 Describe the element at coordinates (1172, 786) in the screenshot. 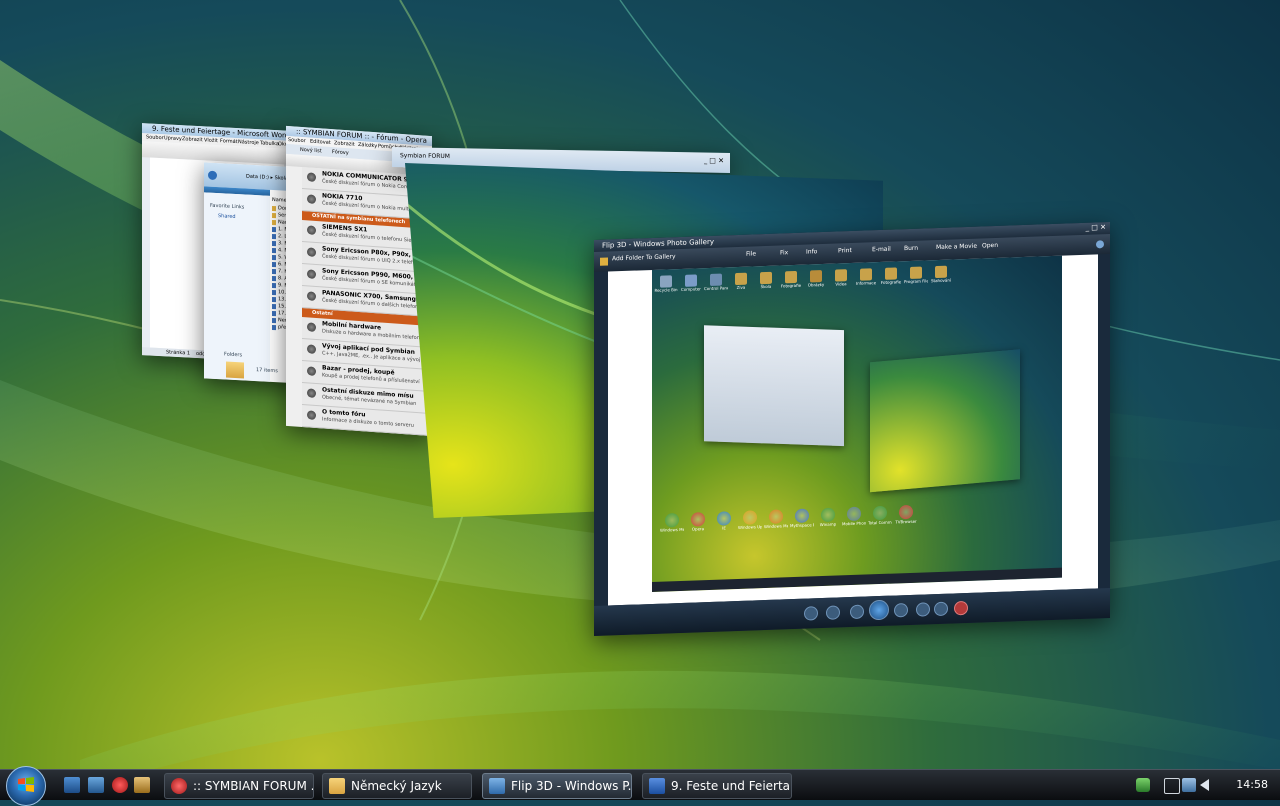

I see `safely-remove-icon` at that location.